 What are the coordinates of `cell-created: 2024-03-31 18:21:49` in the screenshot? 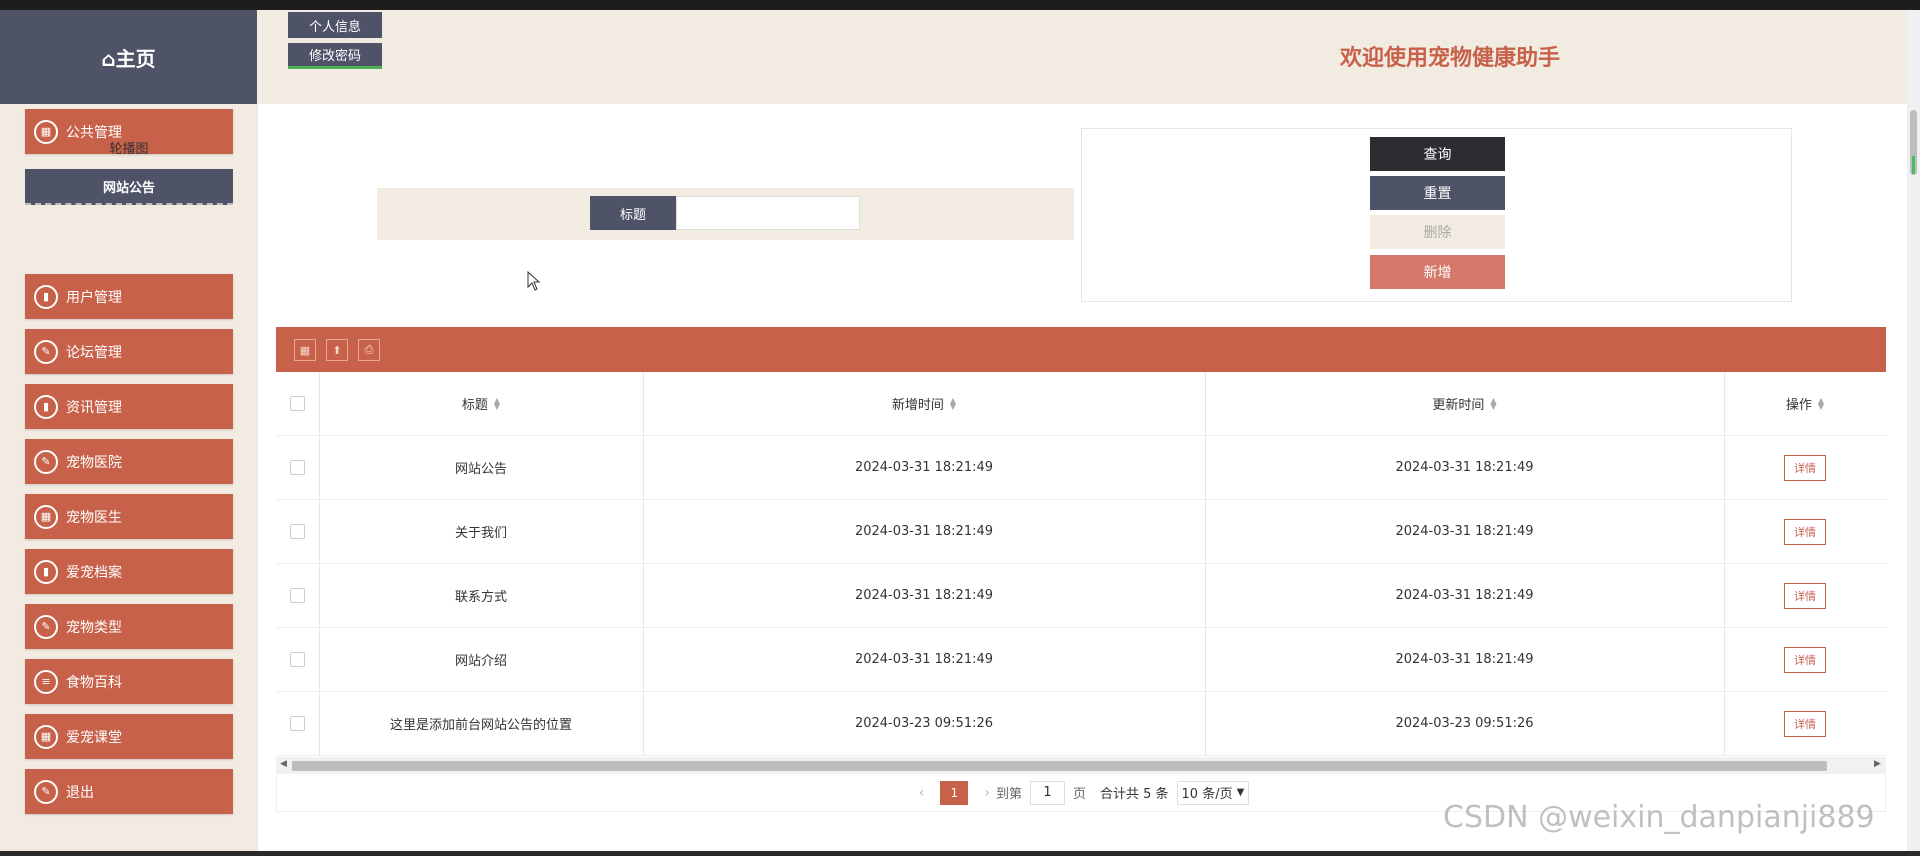 It's located at (924, 595).